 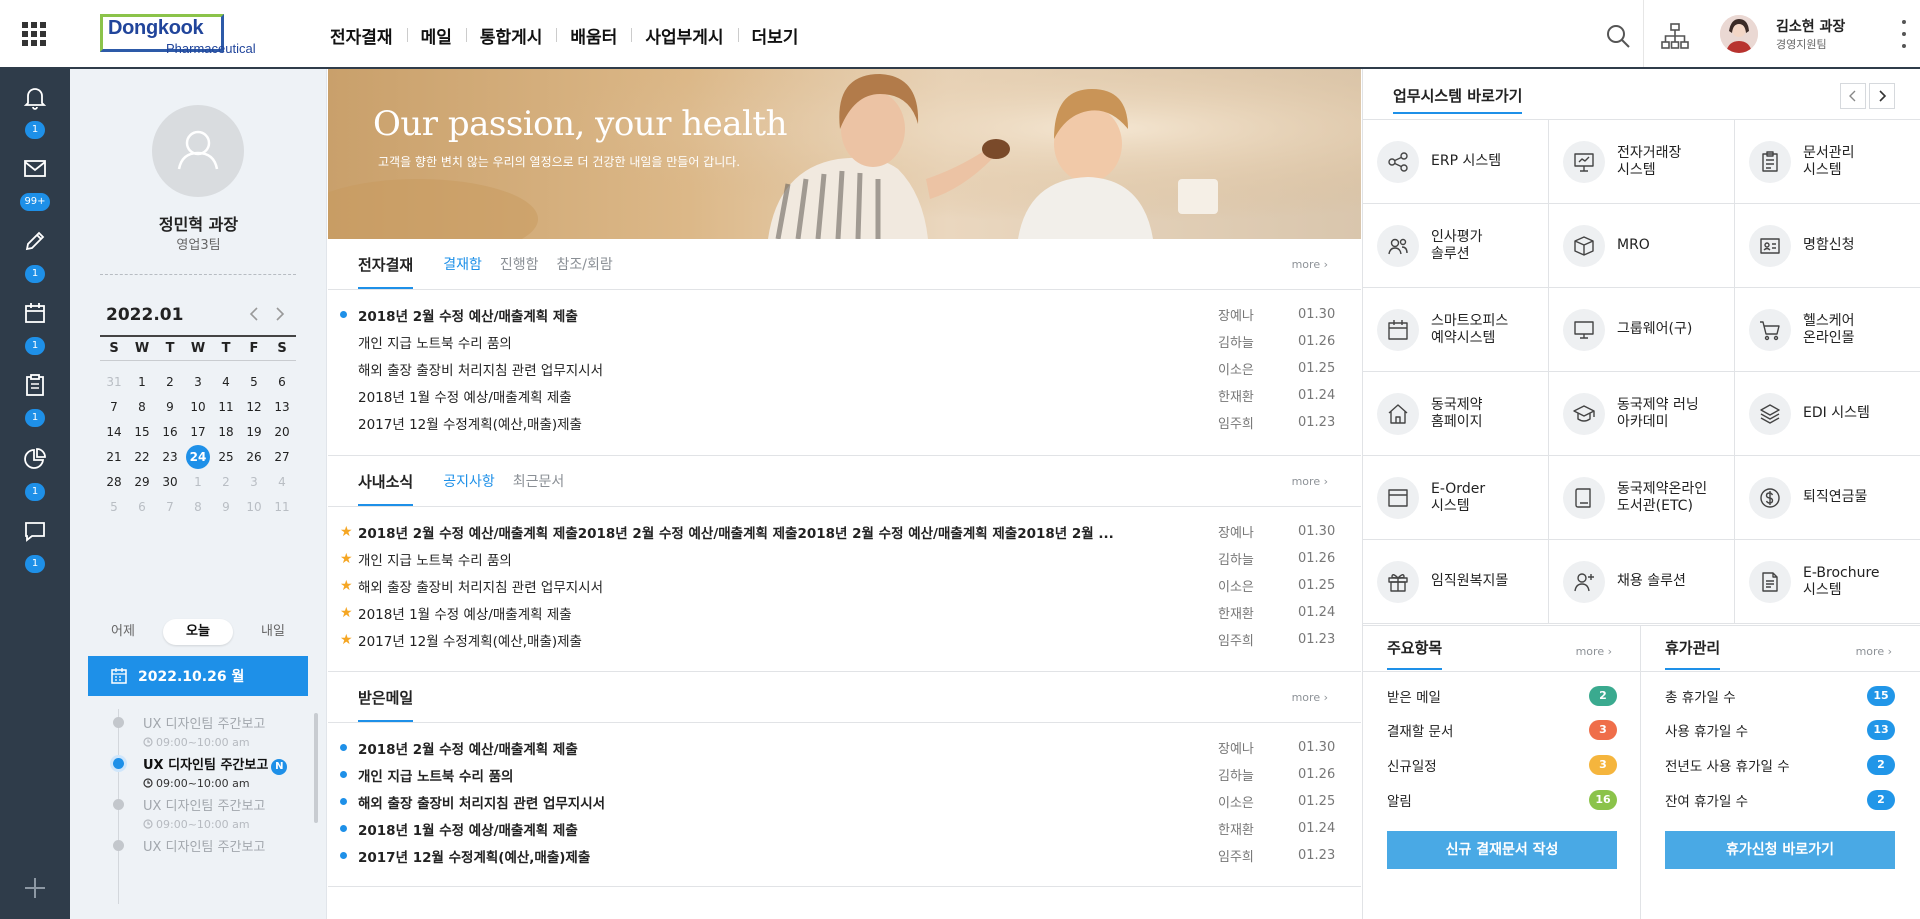 I want to click on chevron-right-icon, so click(x=279, y=314).